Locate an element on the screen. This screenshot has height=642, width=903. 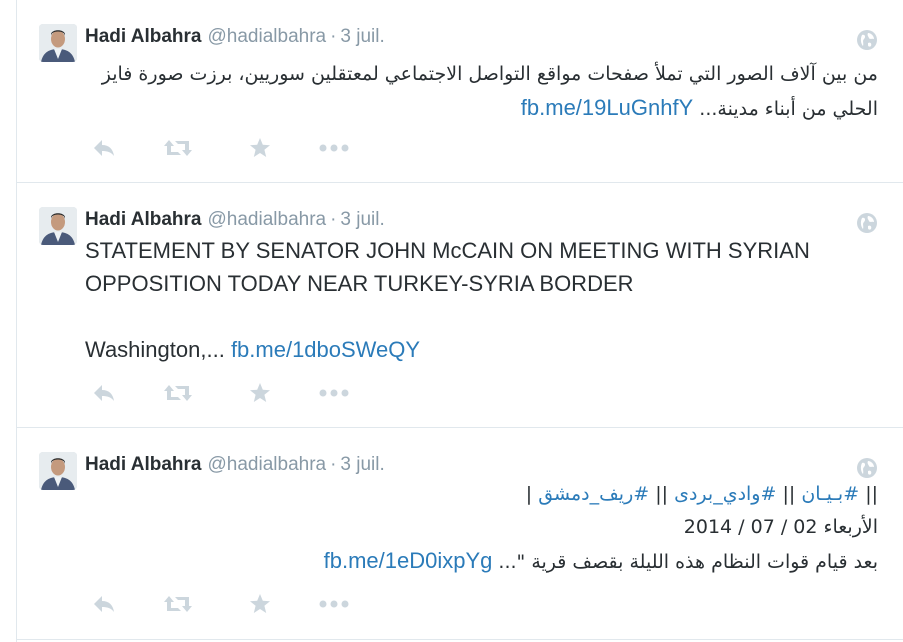
hashtag-link: #وادي_بردى is located at coordinates (725, 494).